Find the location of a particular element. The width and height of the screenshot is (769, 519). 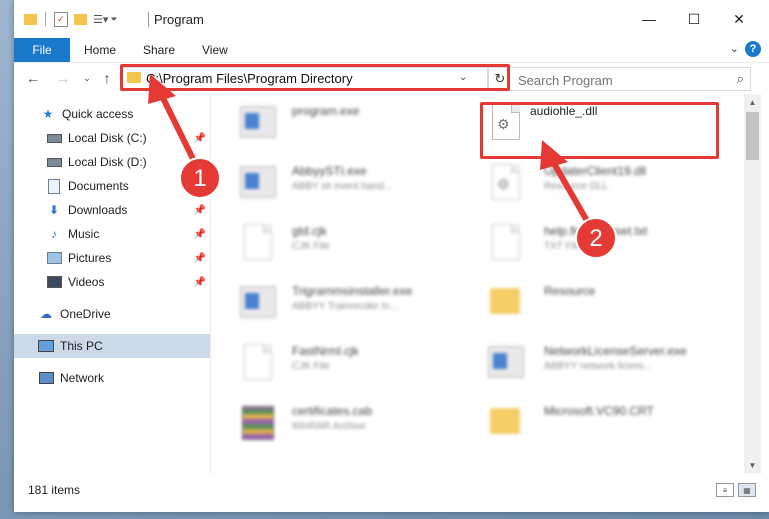

ribbon-tabs: File Home Share View ⌄ ? is located at coordinates (391, 50).